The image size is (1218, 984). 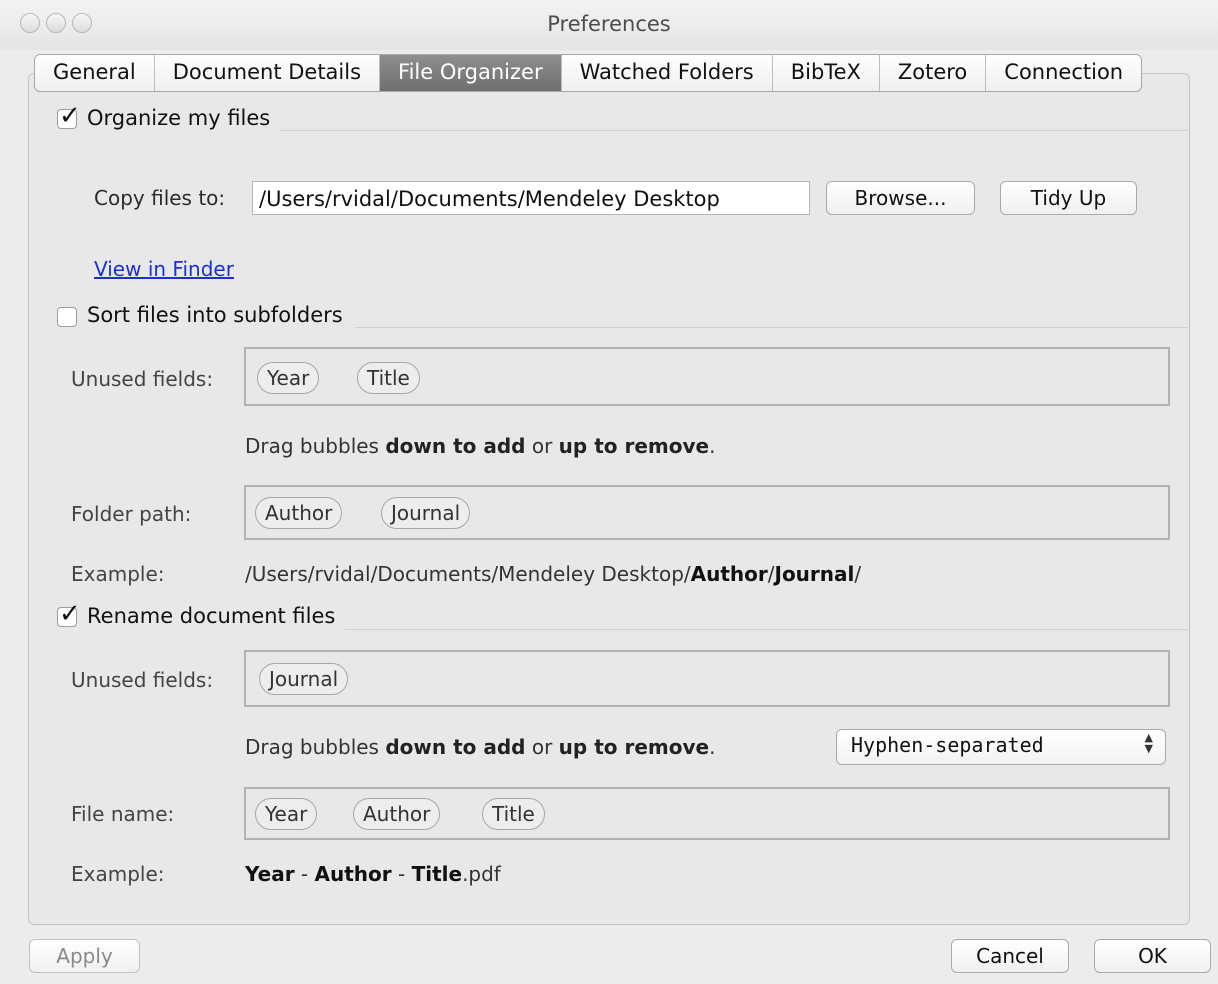 I want to click on file-name-fields-box: Year Author Title, so click(x=707, y=813).